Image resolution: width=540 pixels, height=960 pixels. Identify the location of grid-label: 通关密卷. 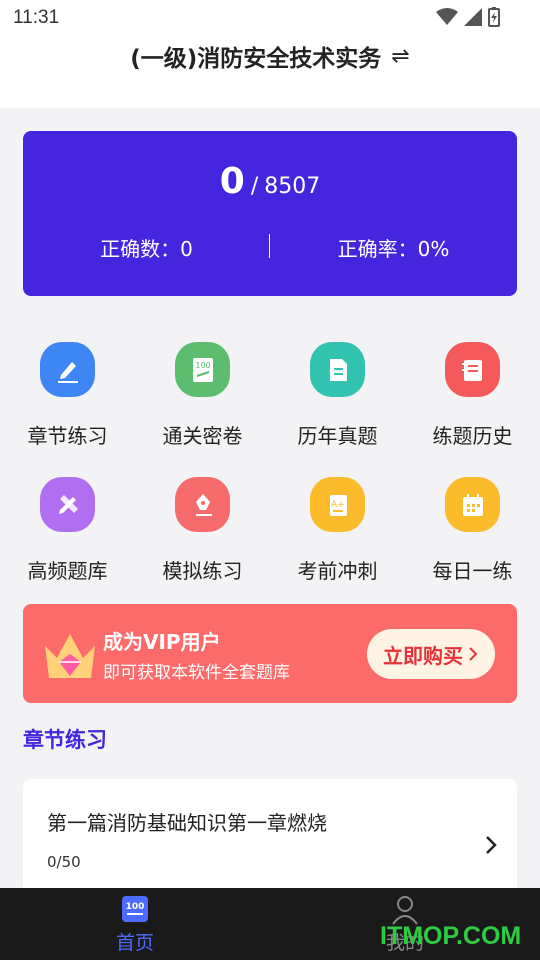
(202, 436).